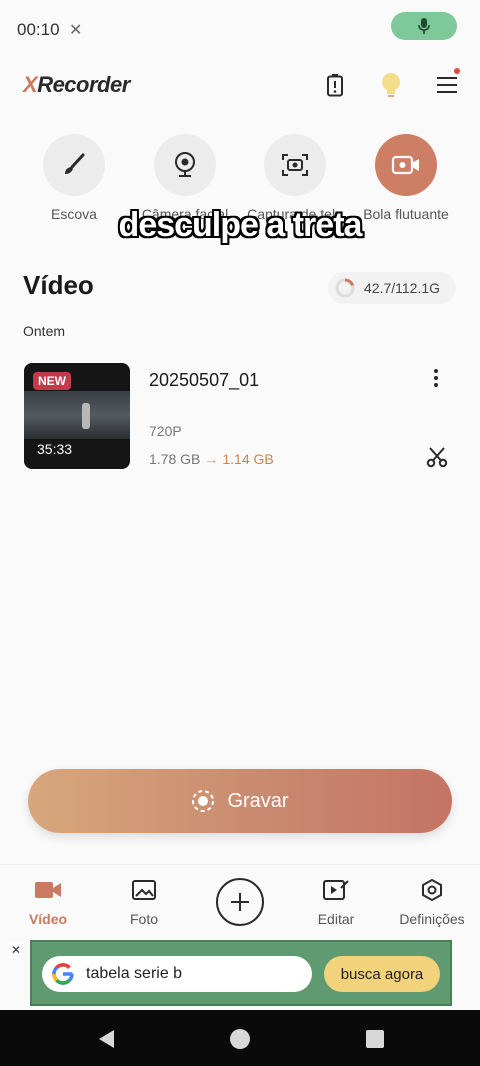  I want to click on storage-text: 42.7/112.1G, so click(402, 288).